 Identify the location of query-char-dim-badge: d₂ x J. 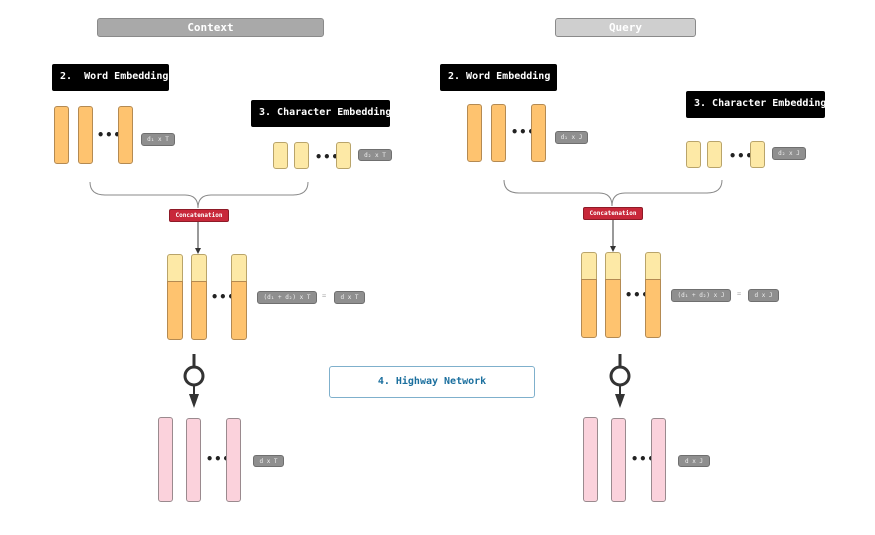
(789, 153).